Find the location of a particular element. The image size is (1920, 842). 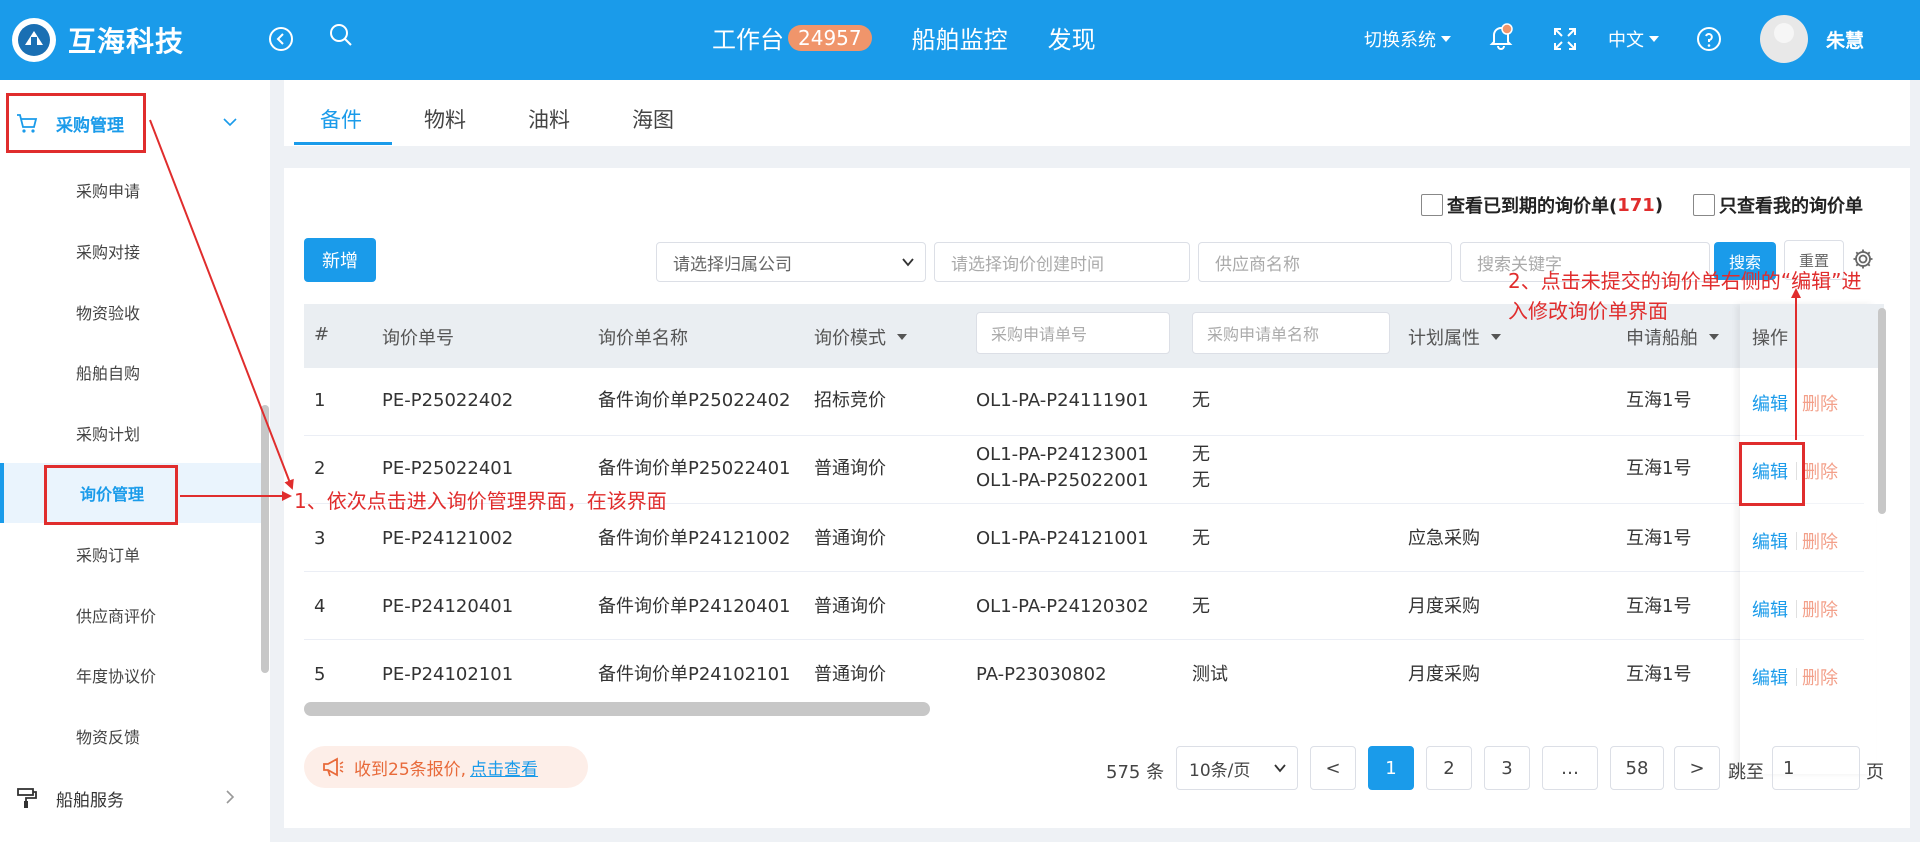

annotation-box-inquiry-management is located at coordinates (111, 495).